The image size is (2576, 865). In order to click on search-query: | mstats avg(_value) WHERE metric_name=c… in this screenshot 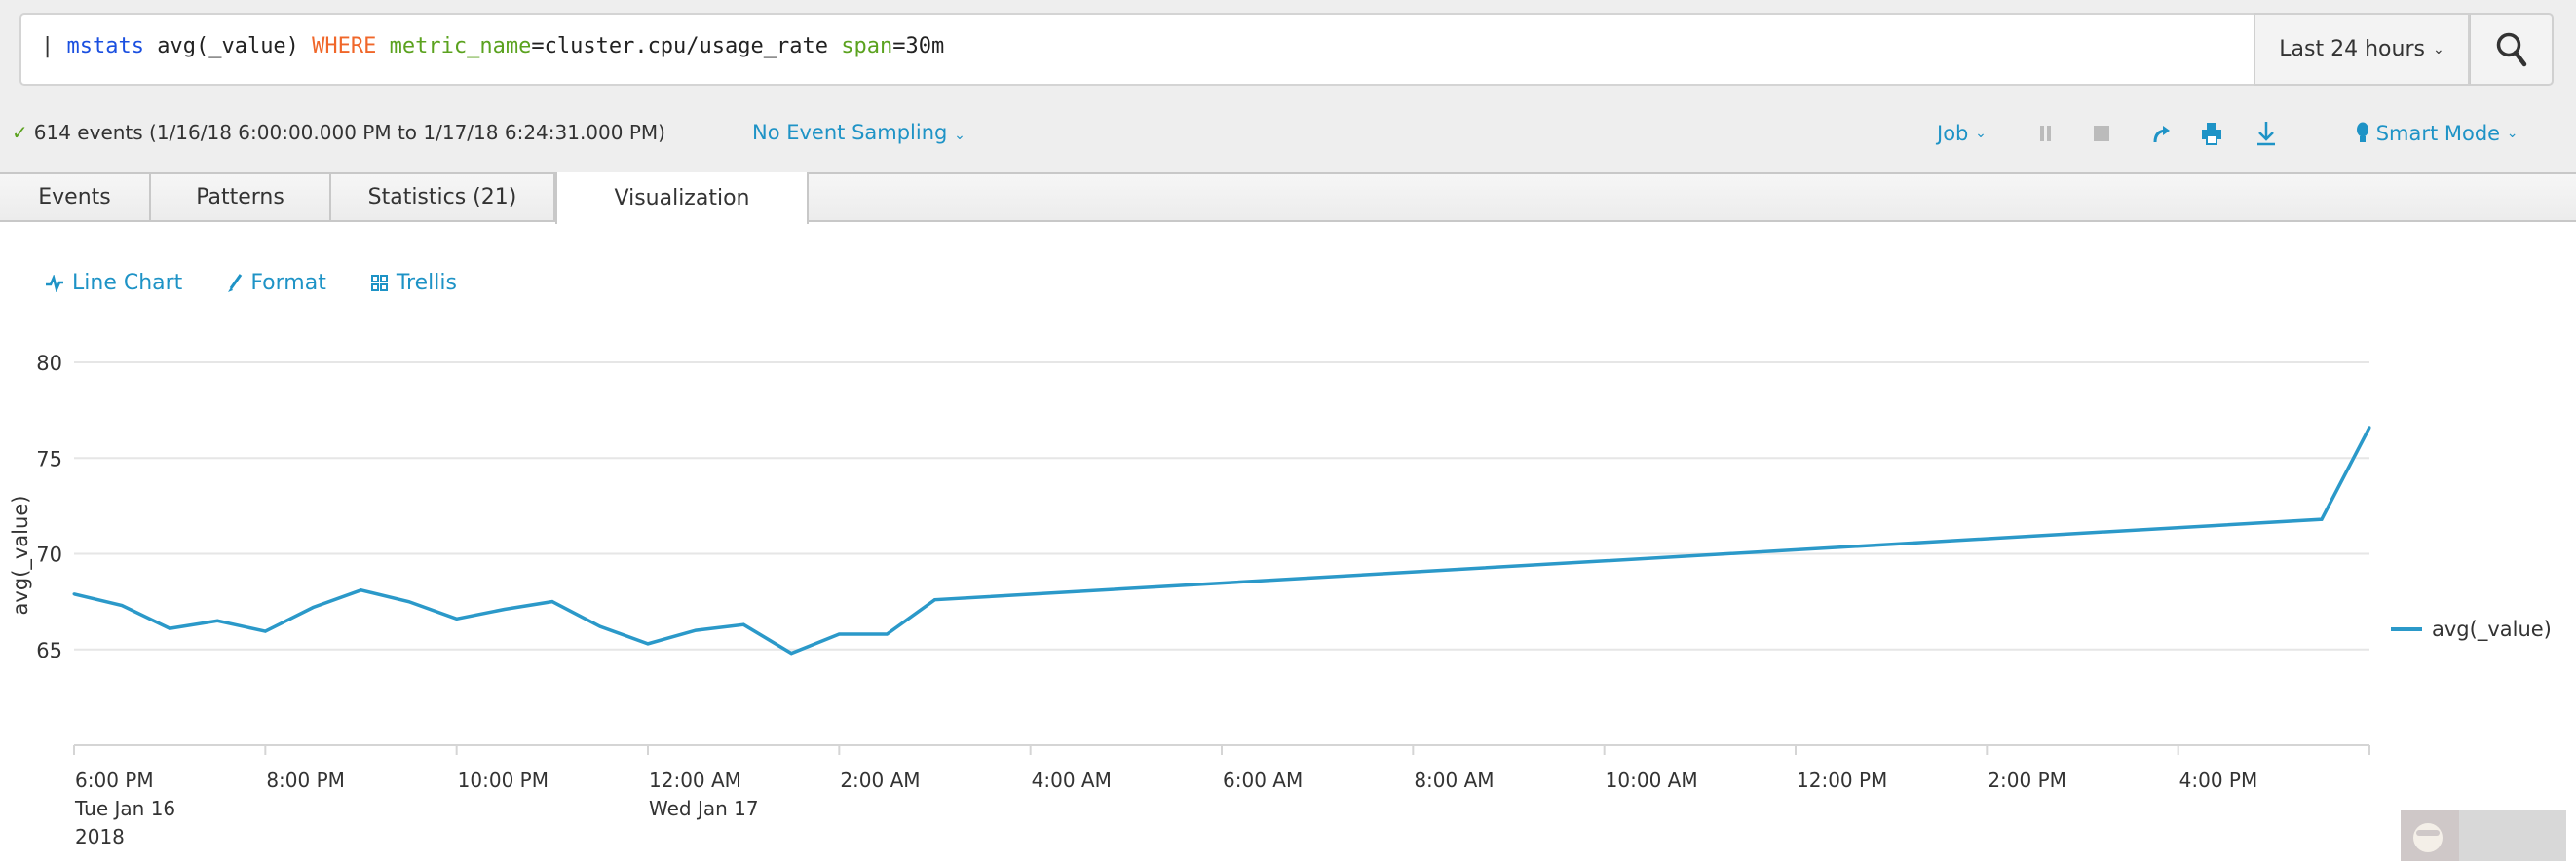, I will do `click(492, 46)`.